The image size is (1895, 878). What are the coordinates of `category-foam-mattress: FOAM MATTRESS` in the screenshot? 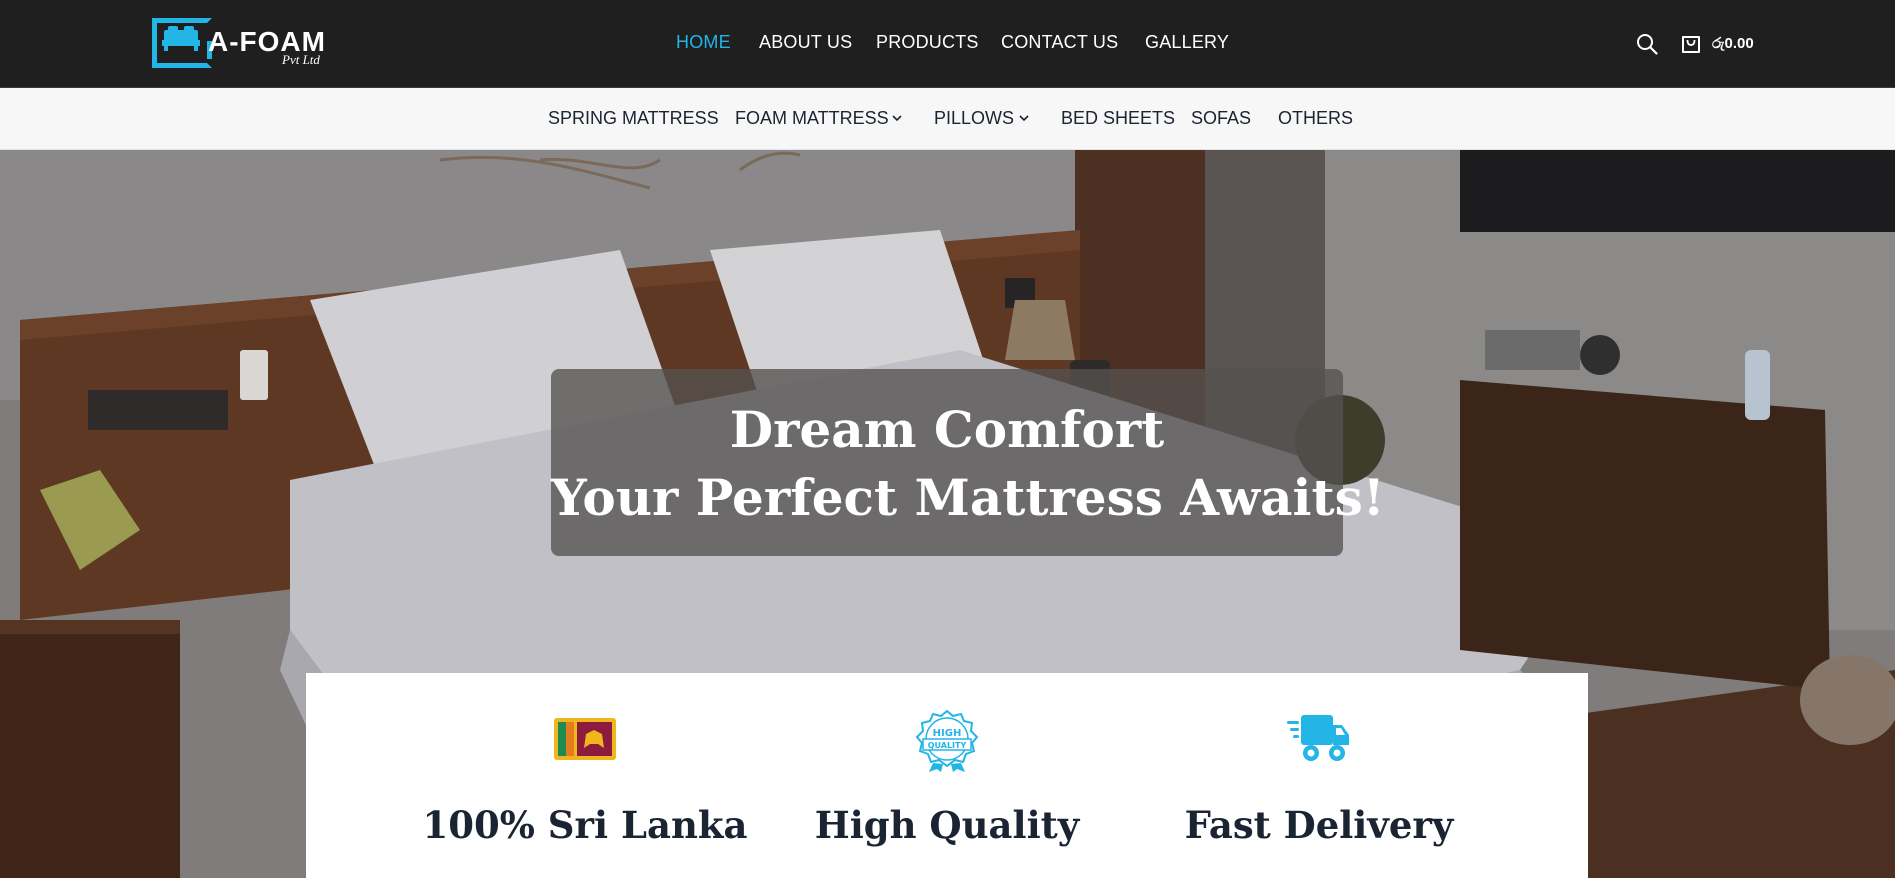 It's located at (812, 118).